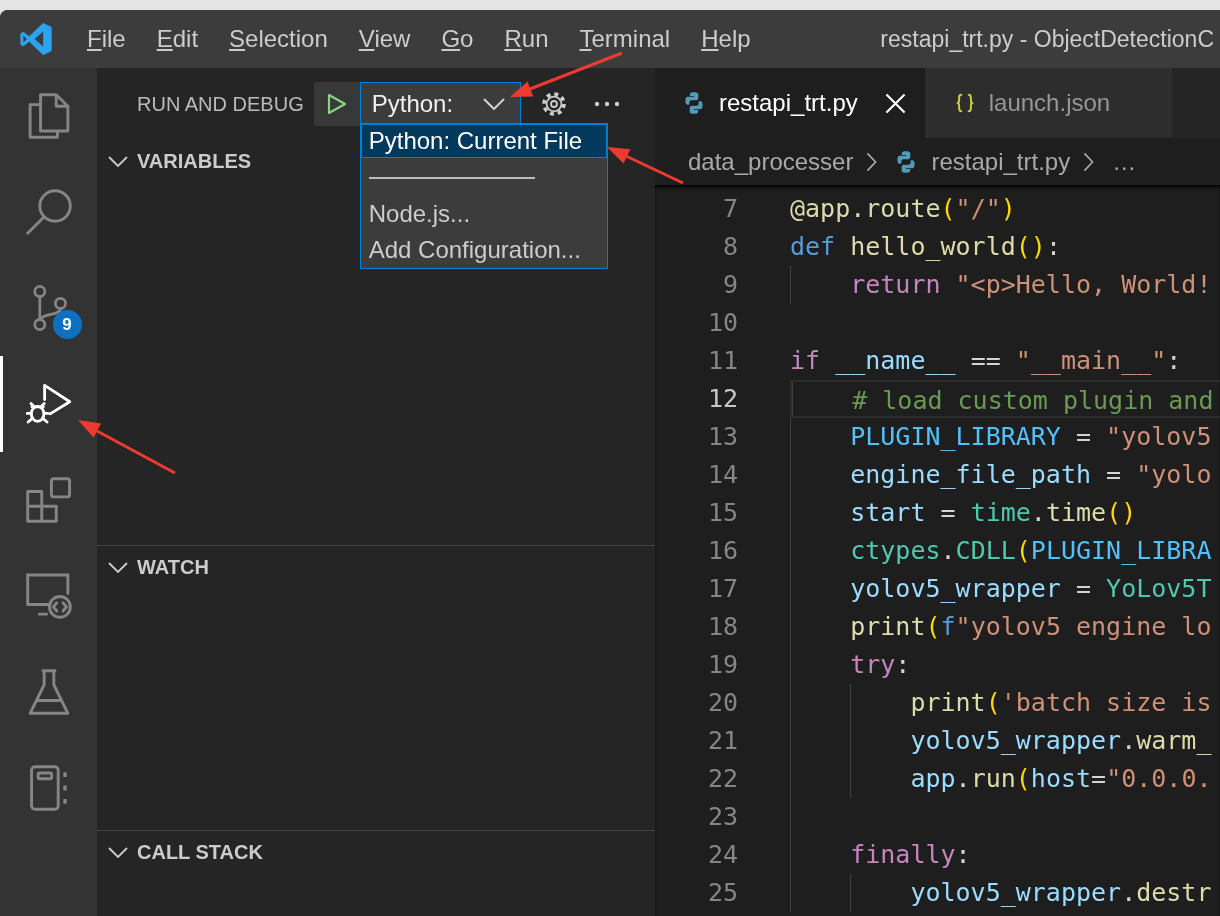 The height and width of the screenshot is (916, 1220). What do you see at coordinates (106, 39) in the screenshot?
I see `menu-item: File` at bounding box center [106, 39].